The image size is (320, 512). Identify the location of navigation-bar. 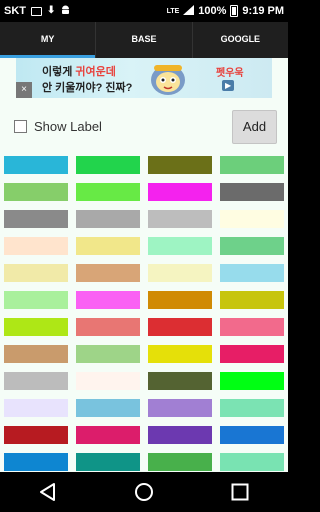
(144, 492).